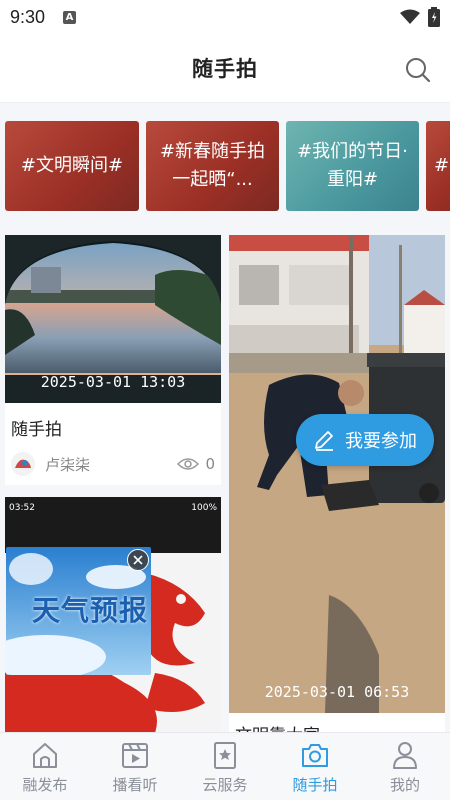 This screenshot has width=450, height=800. What do you see at coordinates (225, 17) in the screenshot?
I see `status-bar: 9:30 A` at bounding box center [225, 17].